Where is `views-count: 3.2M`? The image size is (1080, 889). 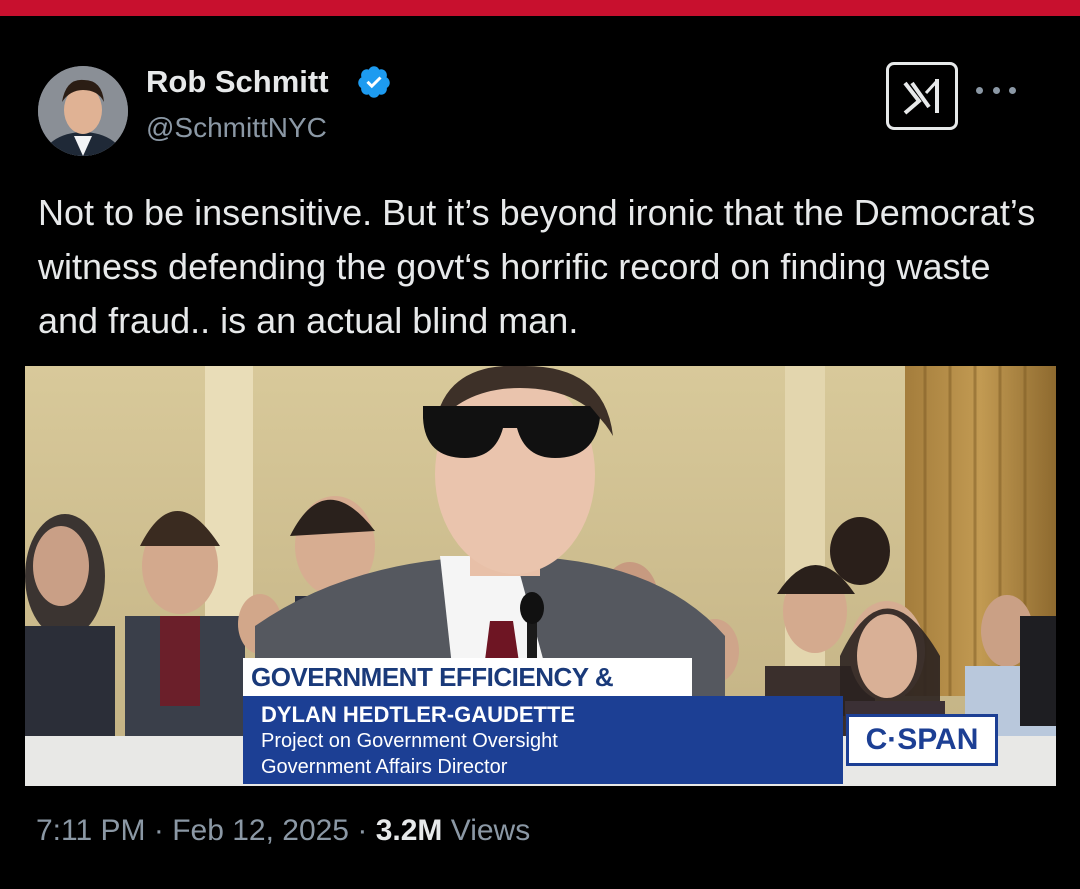 views-count: 3.2M is located at coordinates (409, 830).